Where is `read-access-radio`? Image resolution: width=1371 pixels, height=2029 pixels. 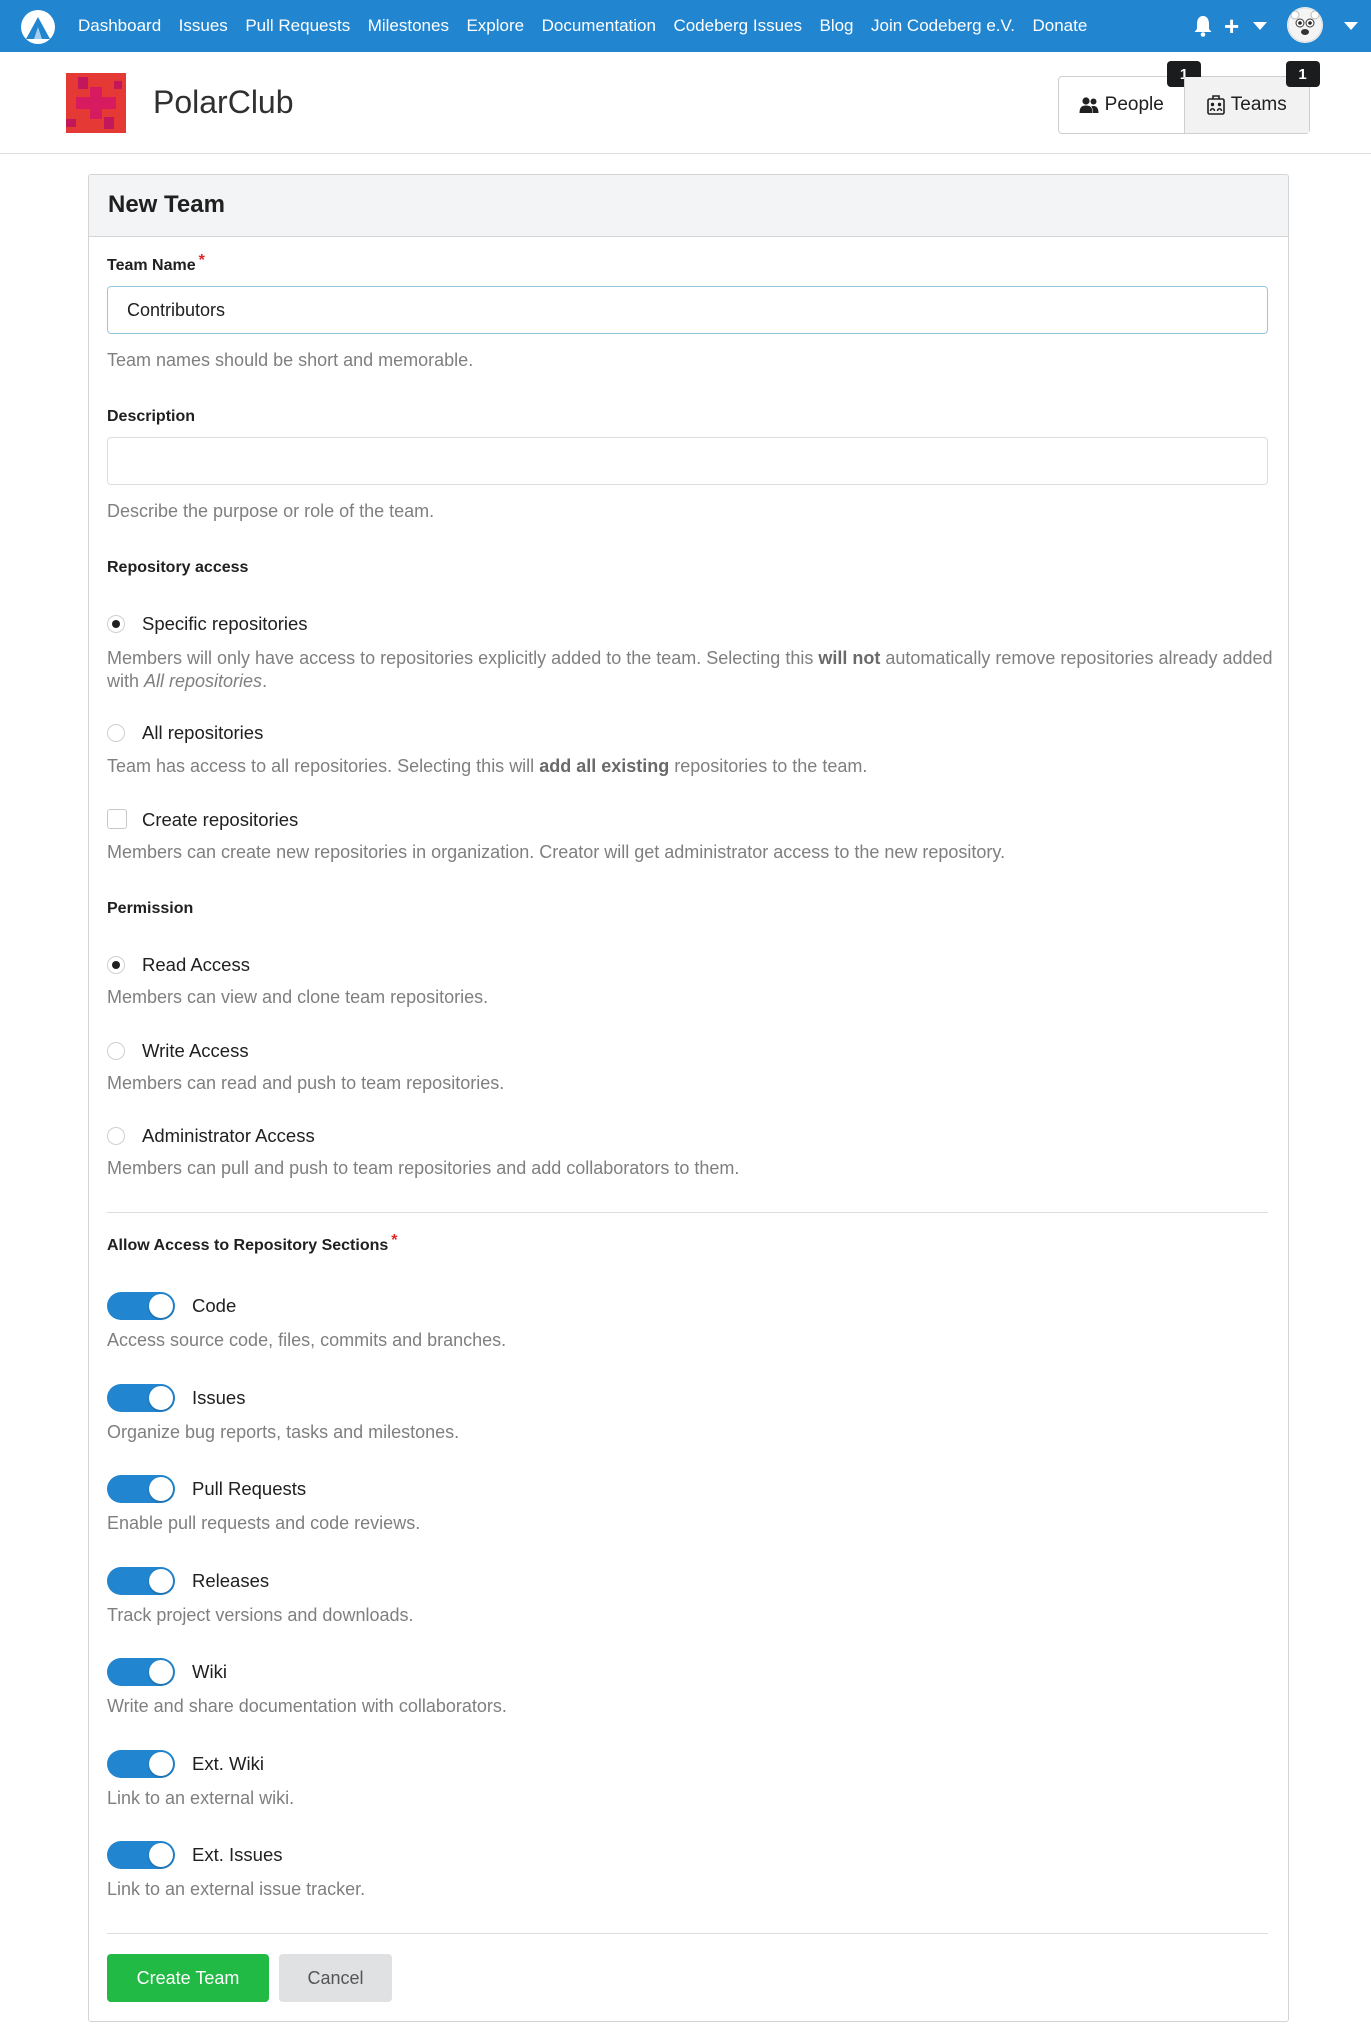 read-access-radio is located at coordinates (116, 965).